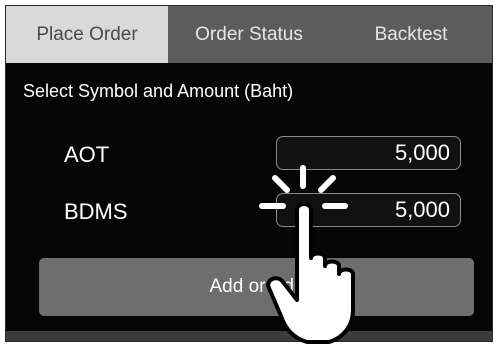  Describe the element at coordinates (96, 211) in the screenshot. I see `symbol-label-bdms: BDMS` at that location.